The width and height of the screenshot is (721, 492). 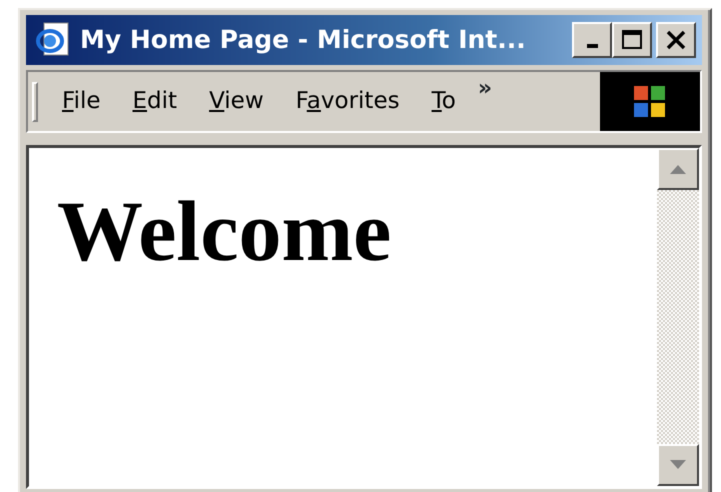 What do you see at coordinates (81, 101) in the screenshot?
I see `menu-item: File` at bounding box center [81, 101].